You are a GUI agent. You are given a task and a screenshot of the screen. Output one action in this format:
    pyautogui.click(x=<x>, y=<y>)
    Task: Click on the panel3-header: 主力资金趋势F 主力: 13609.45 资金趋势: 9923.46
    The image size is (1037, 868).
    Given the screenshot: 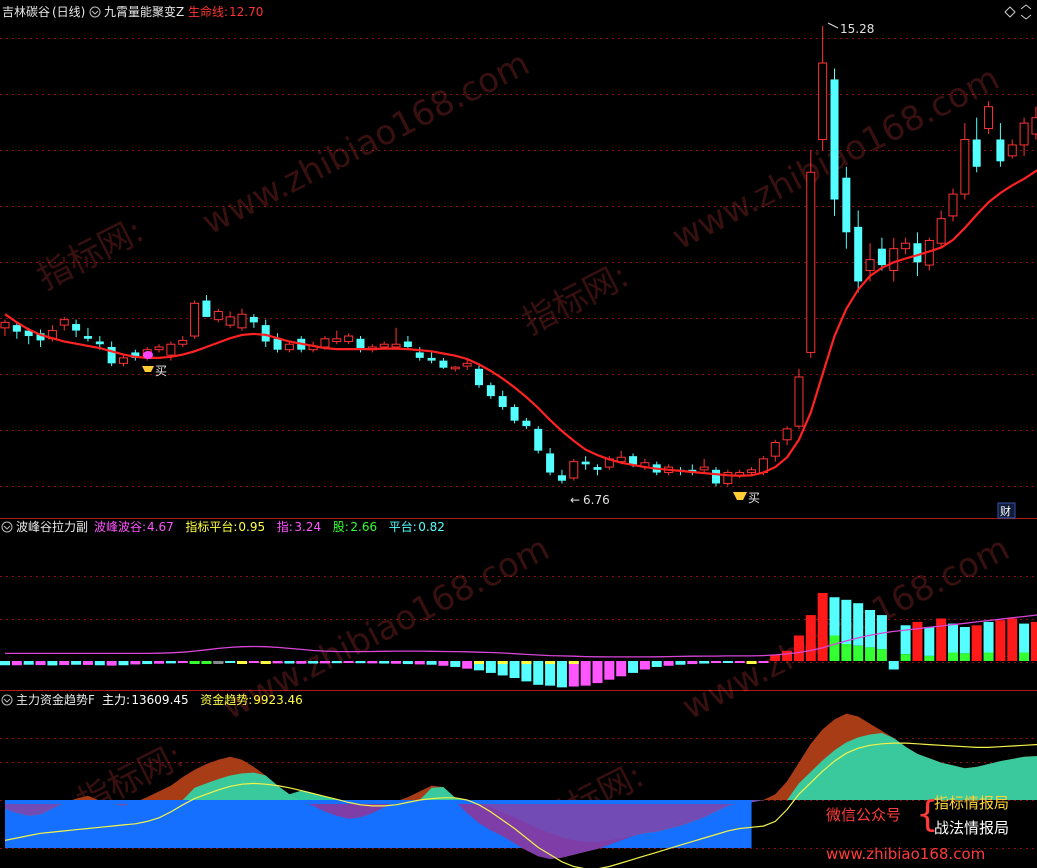 What is the action you would take?
    pyautogui.click(x=152, y=699)
    